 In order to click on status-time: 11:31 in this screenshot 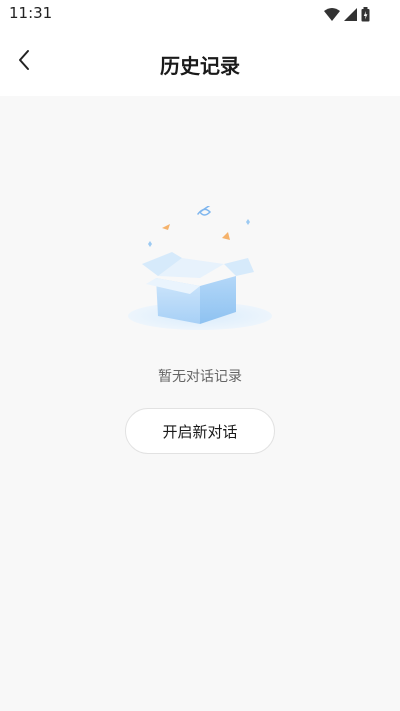, I will do `click(31, 13)`.